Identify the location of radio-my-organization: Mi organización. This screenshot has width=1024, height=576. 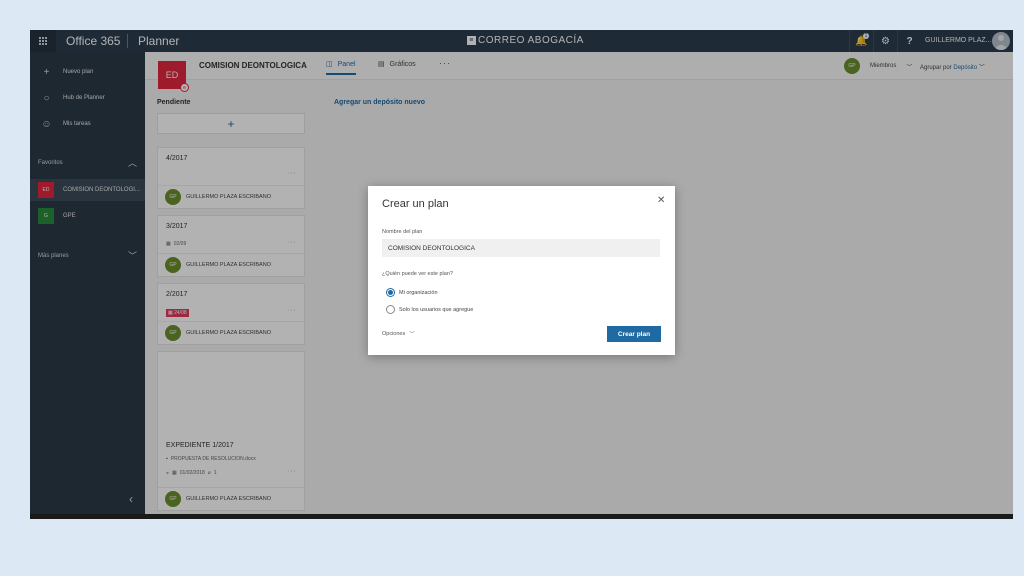
(412, 292).